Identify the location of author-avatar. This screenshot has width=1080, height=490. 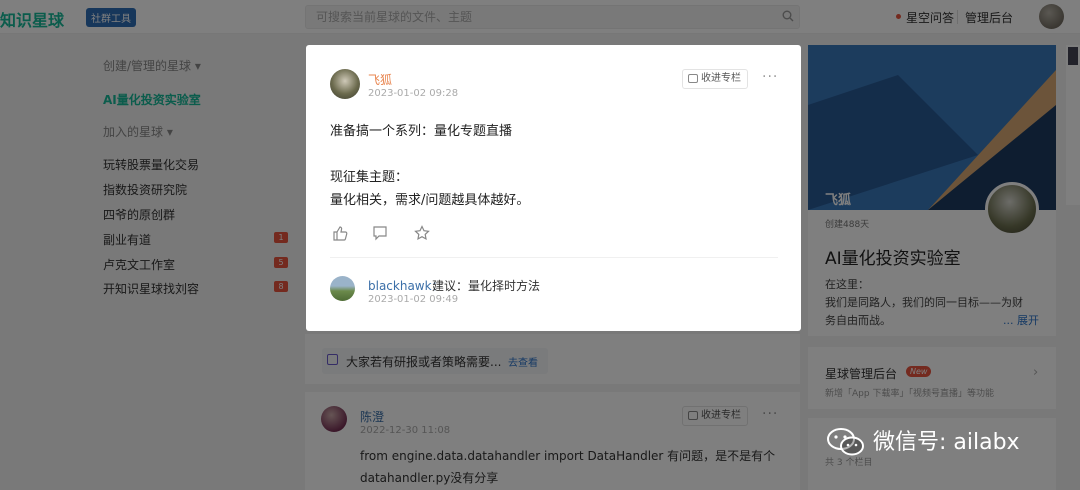
(345, 84).